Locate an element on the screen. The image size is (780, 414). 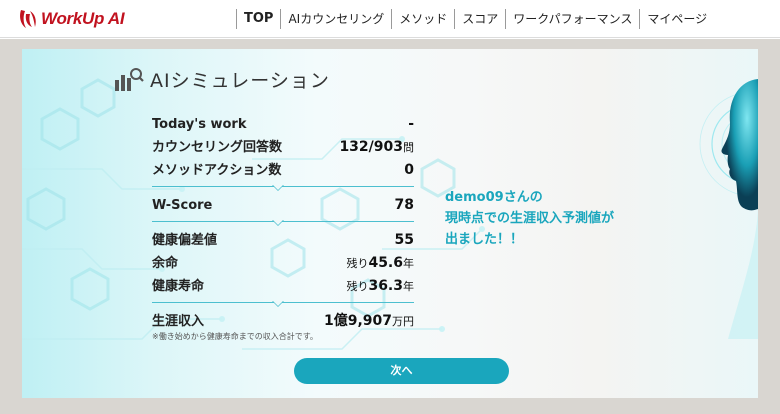
stat-health-deviation: 健康偏差値 55 is located at coordinates (283, 240).